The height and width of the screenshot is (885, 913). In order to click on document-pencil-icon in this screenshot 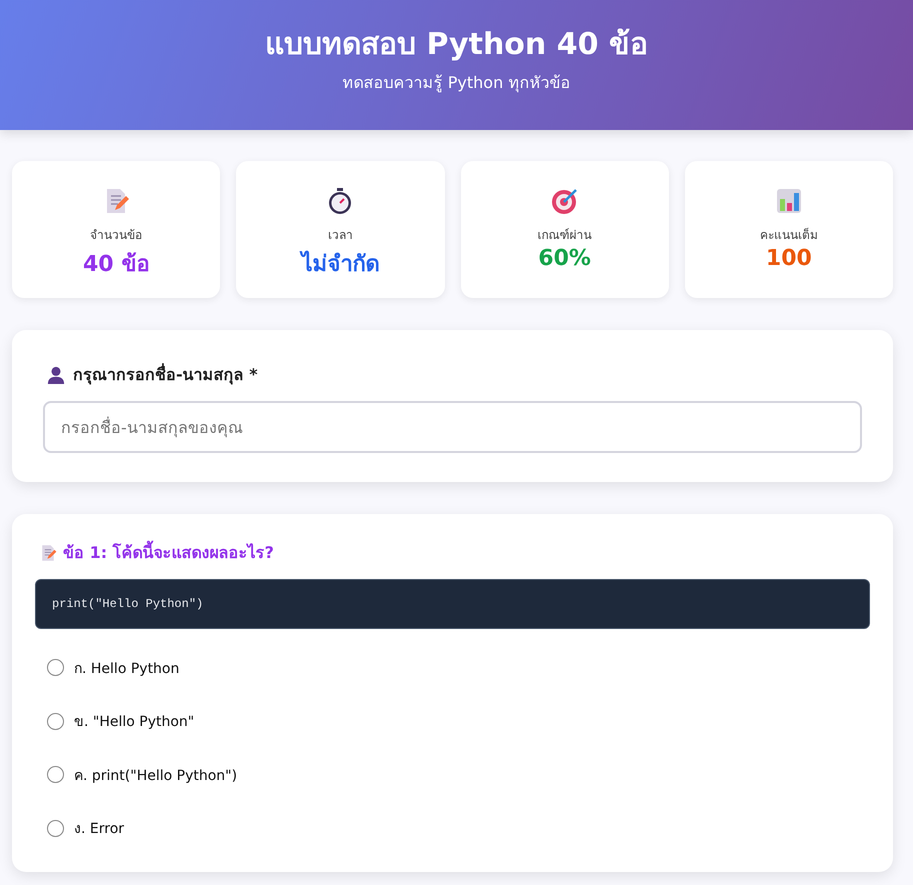, I will do `click(48, 553)`.